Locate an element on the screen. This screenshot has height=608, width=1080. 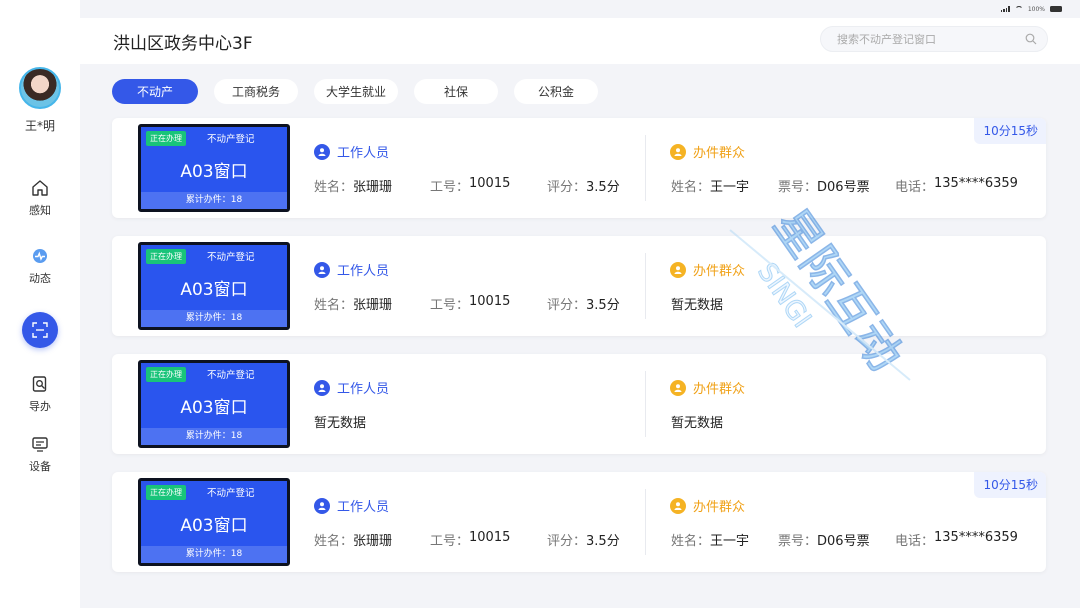
header: 洪山区政务中心3F is located at coordinates (580, 41).